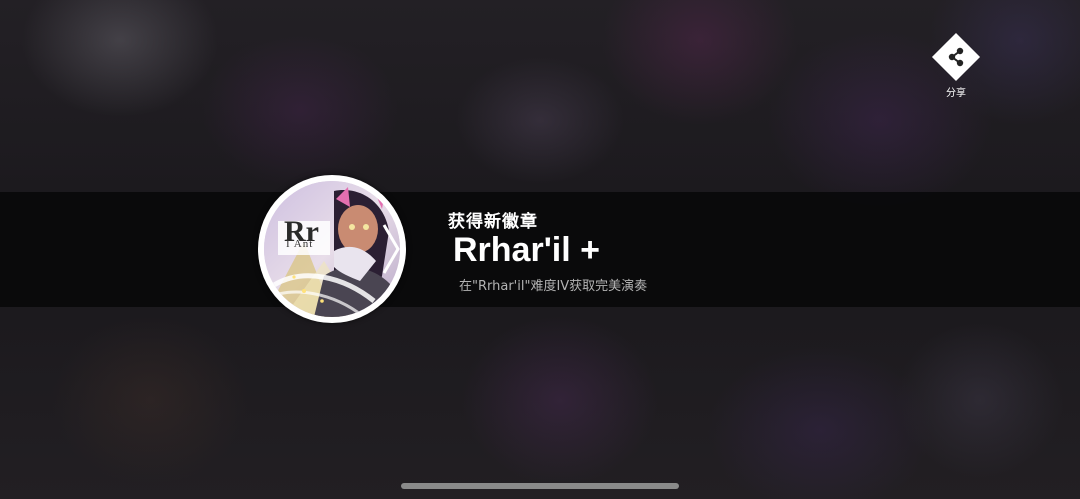 The width and height of the screenshot is (1080, 499). I want to click on badge-medallion: Rr I Ant, so click(332, 249).